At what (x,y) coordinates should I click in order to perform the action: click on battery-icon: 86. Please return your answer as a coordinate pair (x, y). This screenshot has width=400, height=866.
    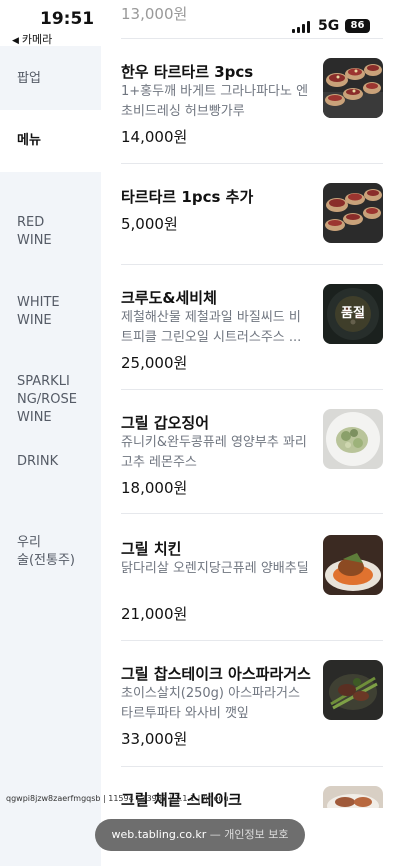
    Looking at the image, I should click on (357, 26).